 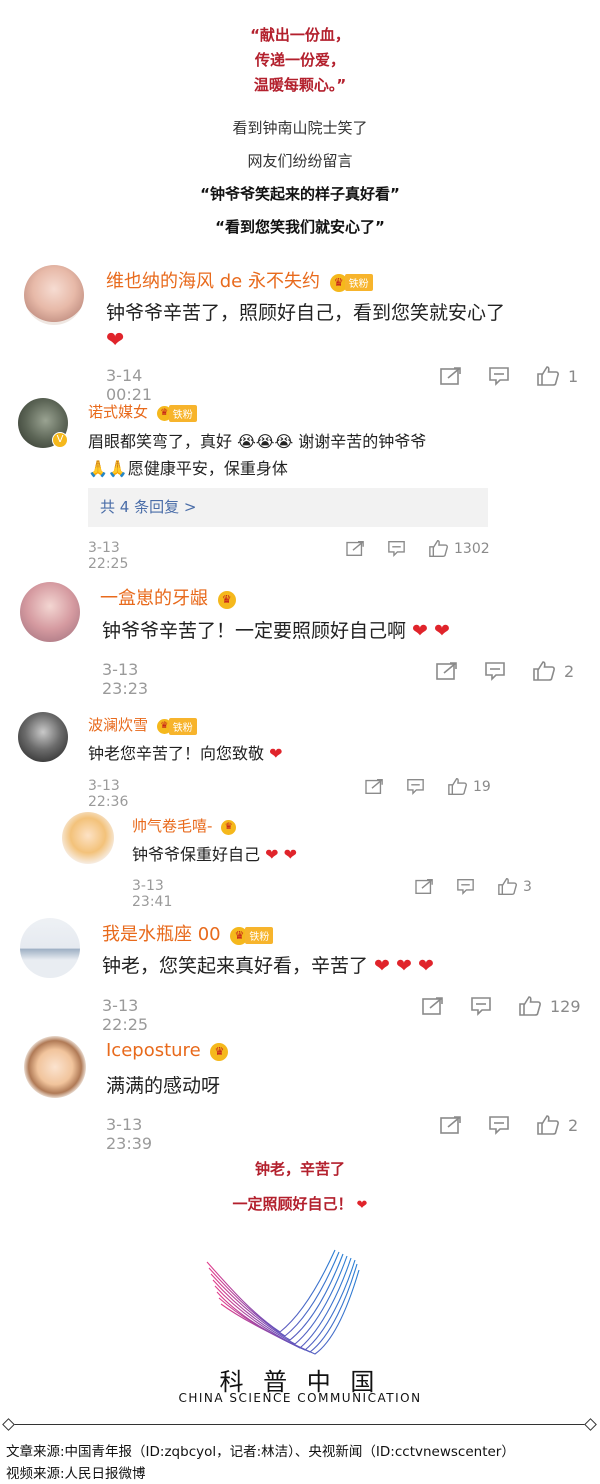 I want to click on verified-icon: V, so click(x=60, y=440).